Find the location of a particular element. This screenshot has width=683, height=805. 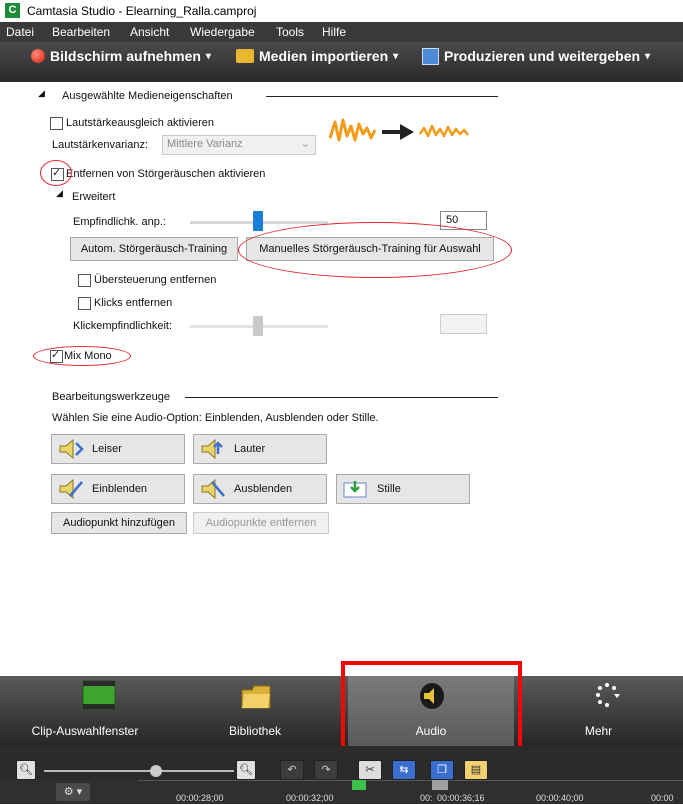

in-point-marker is located at coordinates (359, 785).